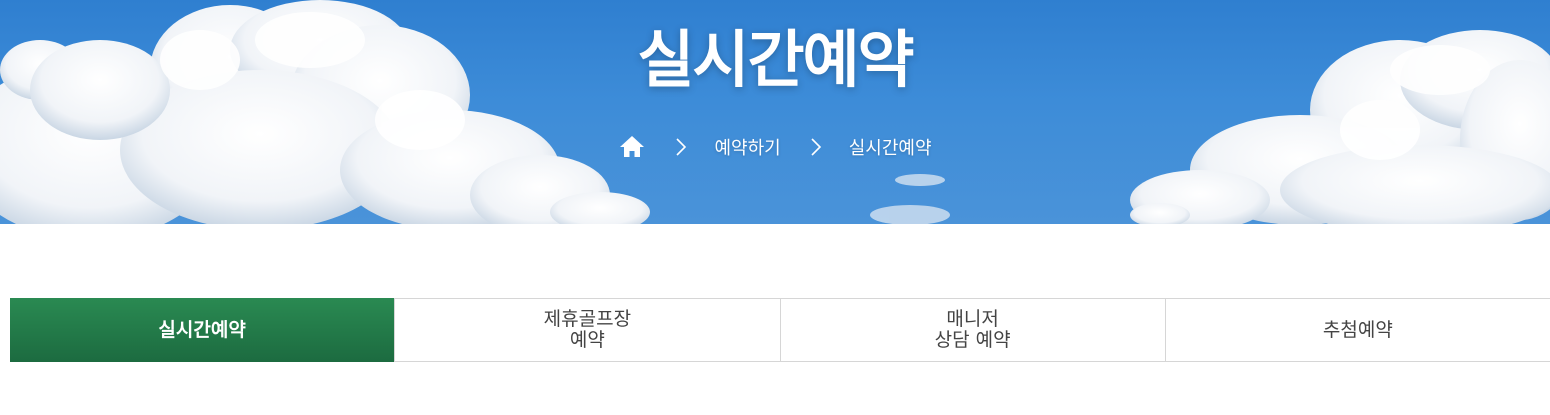 This screenshot has height=415, width=1550. Describe the element at coordinates (973, 330) in the screenshot. I see `tab-manager-consultation-reservation: 매니저 상담 예약` at that location.